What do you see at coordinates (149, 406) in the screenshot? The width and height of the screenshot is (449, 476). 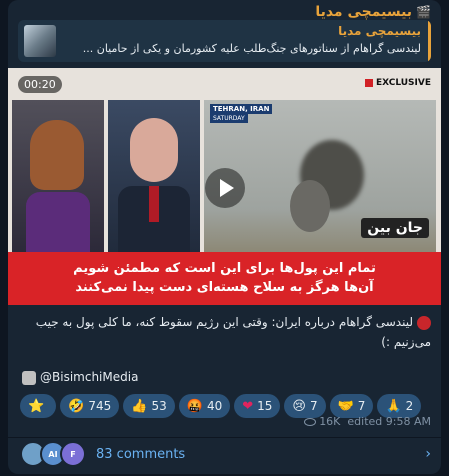 I see `reaction-thumbs-up: 👍 53` at bounding box center [149, 406].